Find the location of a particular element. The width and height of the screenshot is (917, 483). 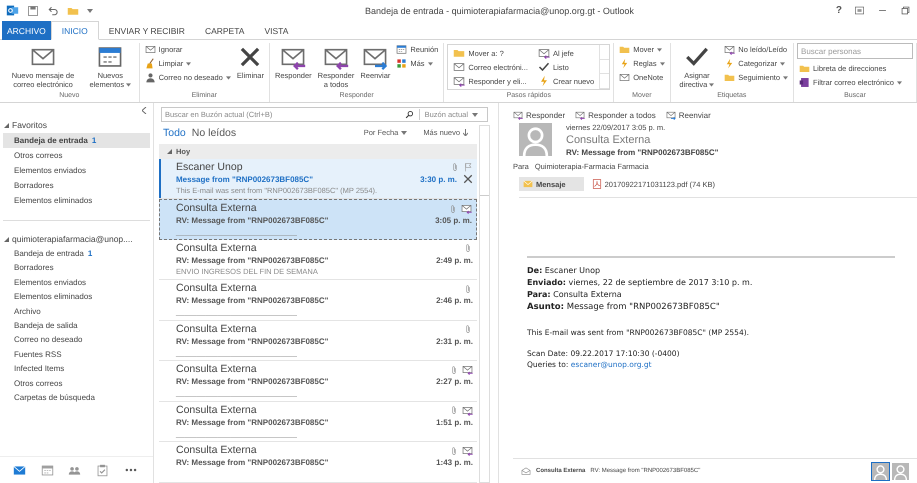

message-action-button: Responder a todos is located at coordinates (615, 115).